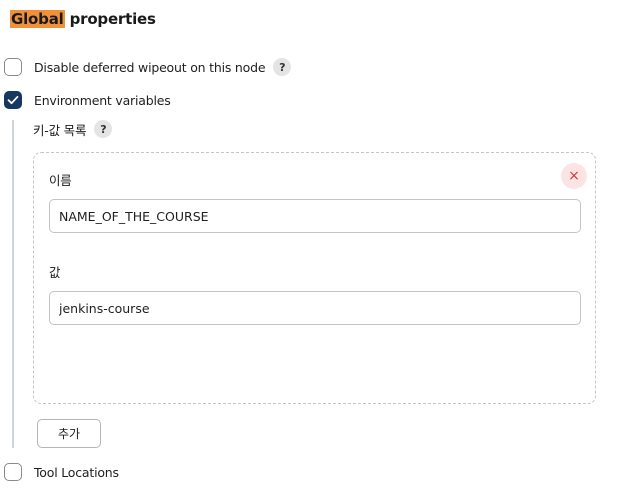 The width and height of the screenshot is (636, 494). I want to click on name-field-label: 이름, so click(60, 180).